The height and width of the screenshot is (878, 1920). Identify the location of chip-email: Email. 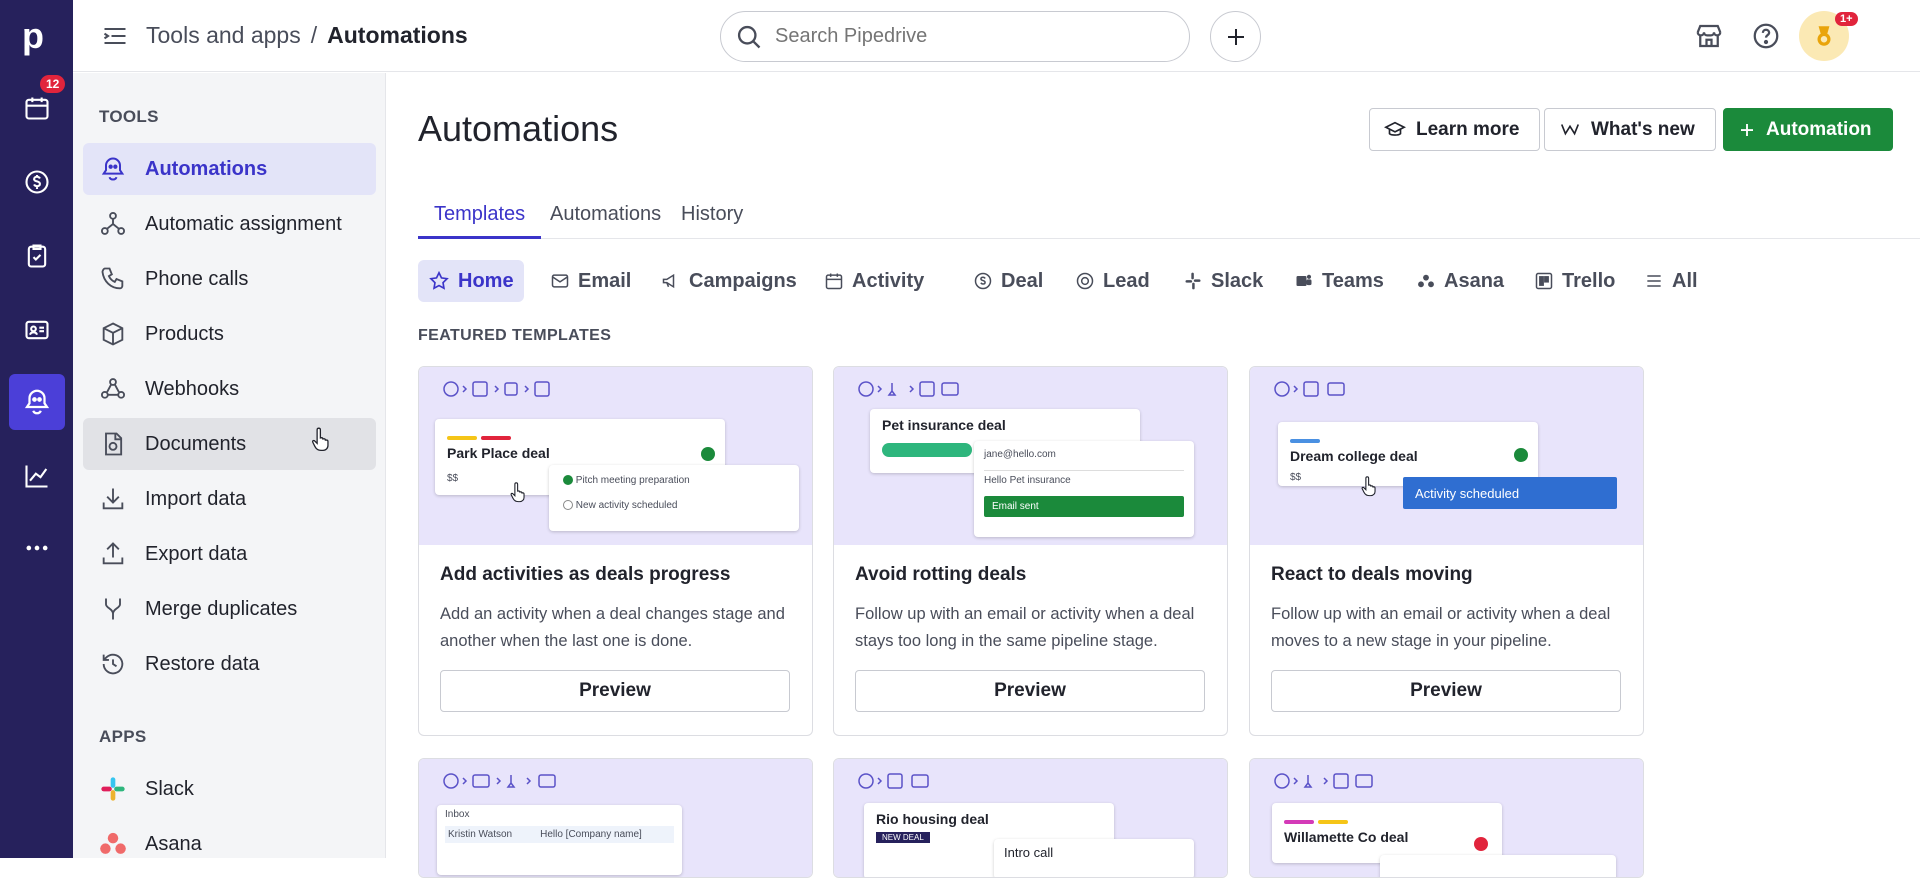
(590, 281).